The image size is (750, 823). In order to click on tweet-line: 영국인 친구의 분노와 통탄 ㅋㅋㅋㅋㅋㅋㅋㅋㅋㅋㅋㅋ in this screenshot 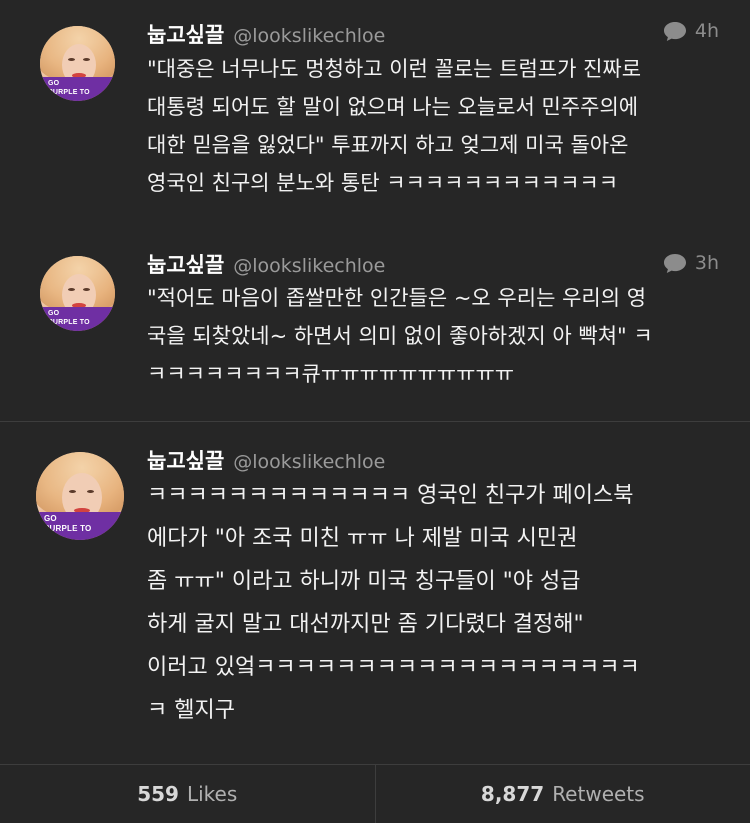, I will do `click(383, 183)`.